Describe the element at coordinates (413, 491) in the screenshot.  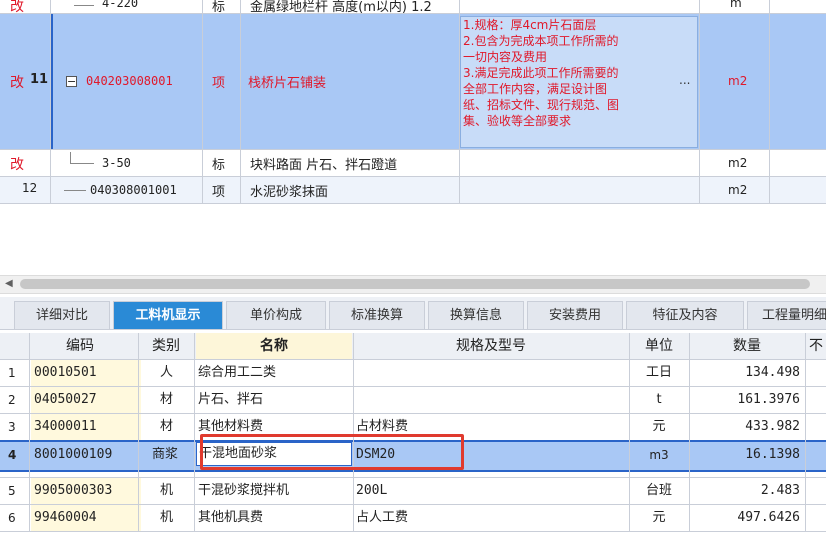
I see `table-row: 5 9905000303 机 干混砂浆搅拌机 200L 台班 2.483` at that location.